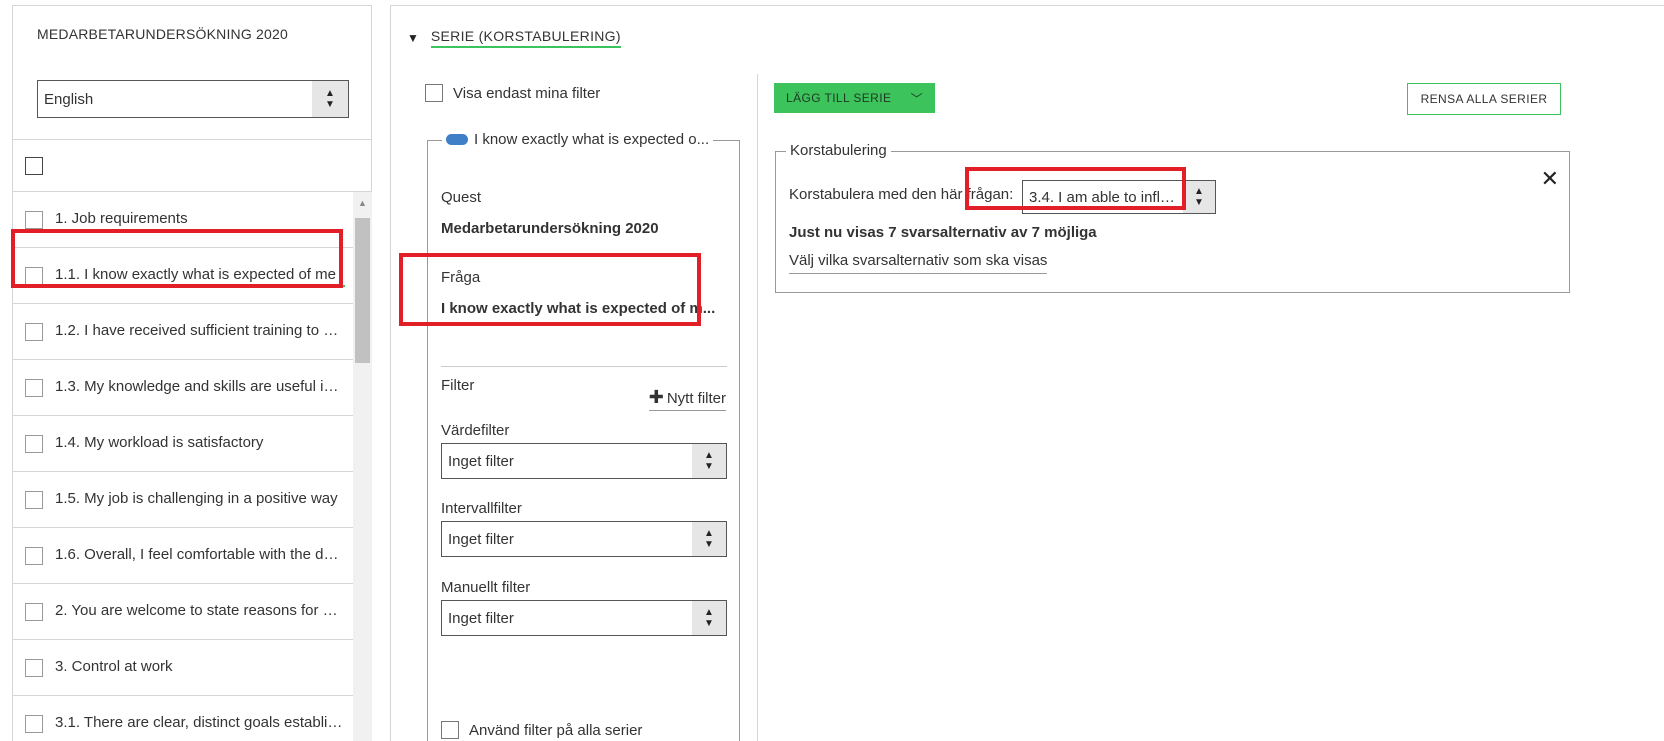 The width and height of the screenshot is (1664, 741). Describe the element at coordinates (481, 508) in the screenshot. I see `interval-filter-label: Intervallfilter` at that location.